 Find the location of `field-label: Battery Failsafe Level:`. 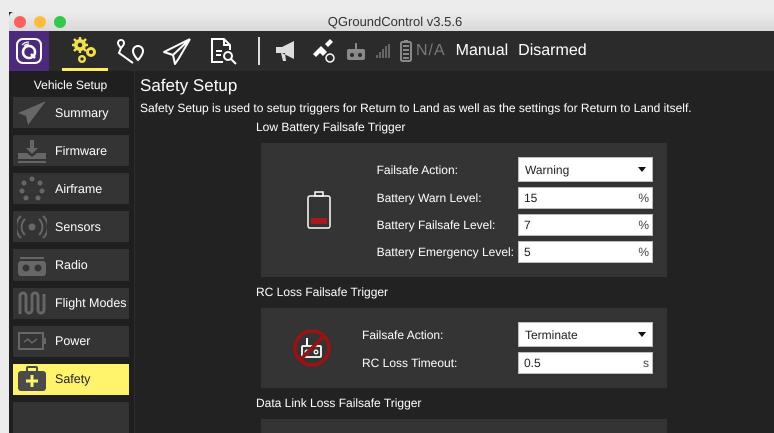

field-label: Battery Failsafe Level: is located at coordinates (436, 225).